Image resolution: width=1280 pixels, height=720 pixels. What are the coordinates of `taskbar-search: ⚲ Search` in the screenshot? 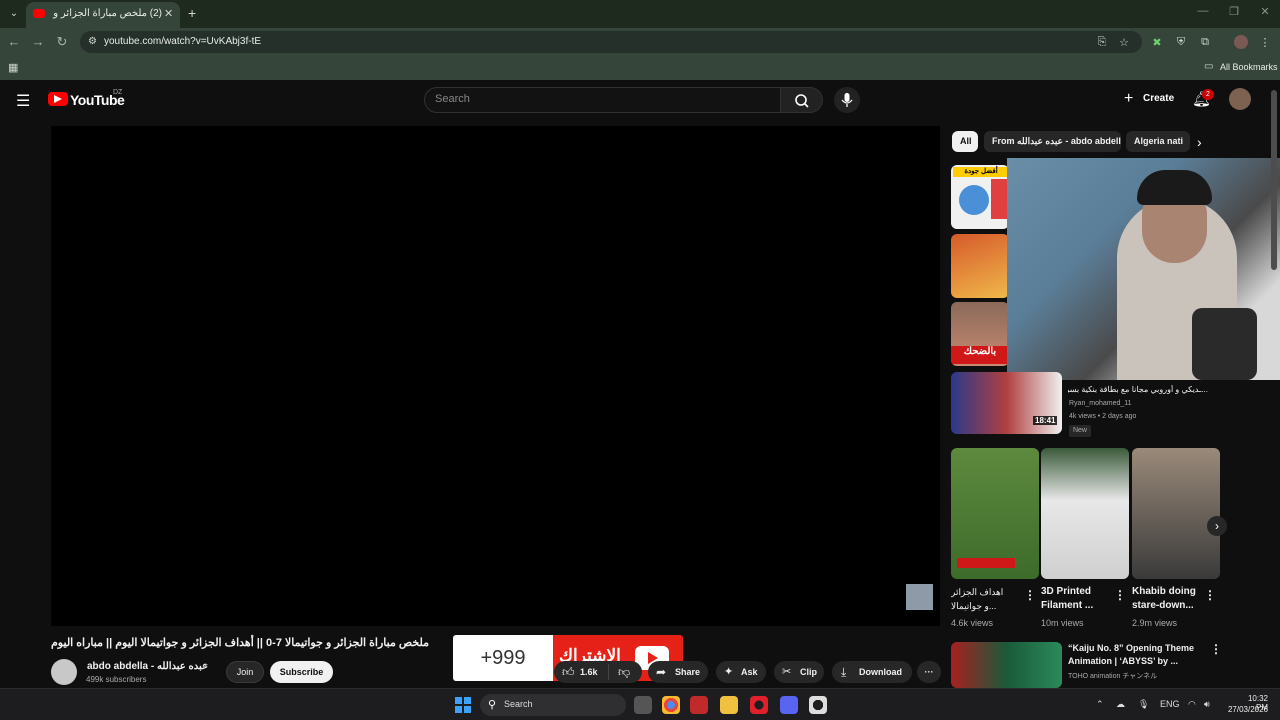 It's located at (553, 705).